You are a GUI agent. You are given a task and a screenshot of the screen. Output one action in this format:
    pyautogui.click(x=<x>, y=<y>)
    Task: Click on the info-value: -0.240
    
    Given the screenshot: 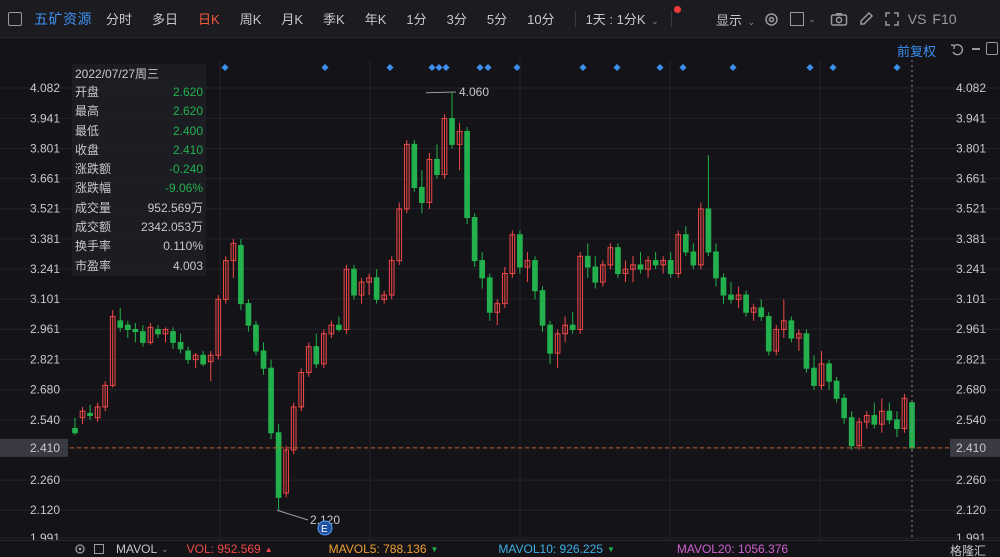 What is the action you would take?
    pyautogui.click(x=185, y=169)
    